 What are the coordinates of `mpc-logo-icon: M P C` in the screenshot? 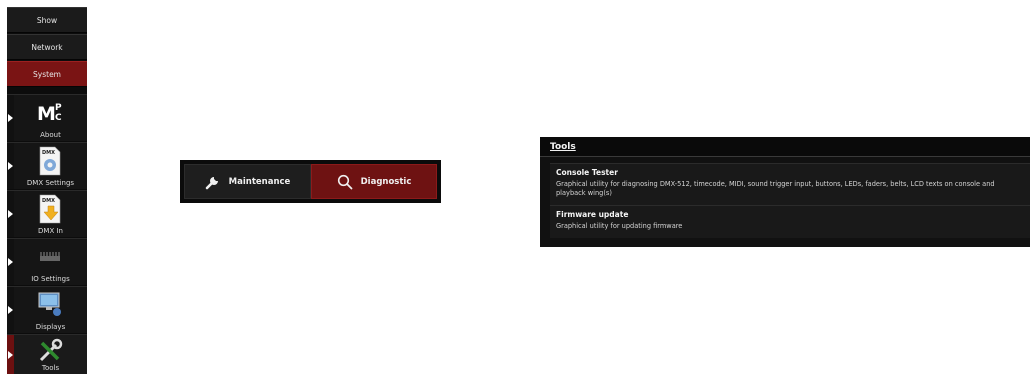 It's located at (50, 112).